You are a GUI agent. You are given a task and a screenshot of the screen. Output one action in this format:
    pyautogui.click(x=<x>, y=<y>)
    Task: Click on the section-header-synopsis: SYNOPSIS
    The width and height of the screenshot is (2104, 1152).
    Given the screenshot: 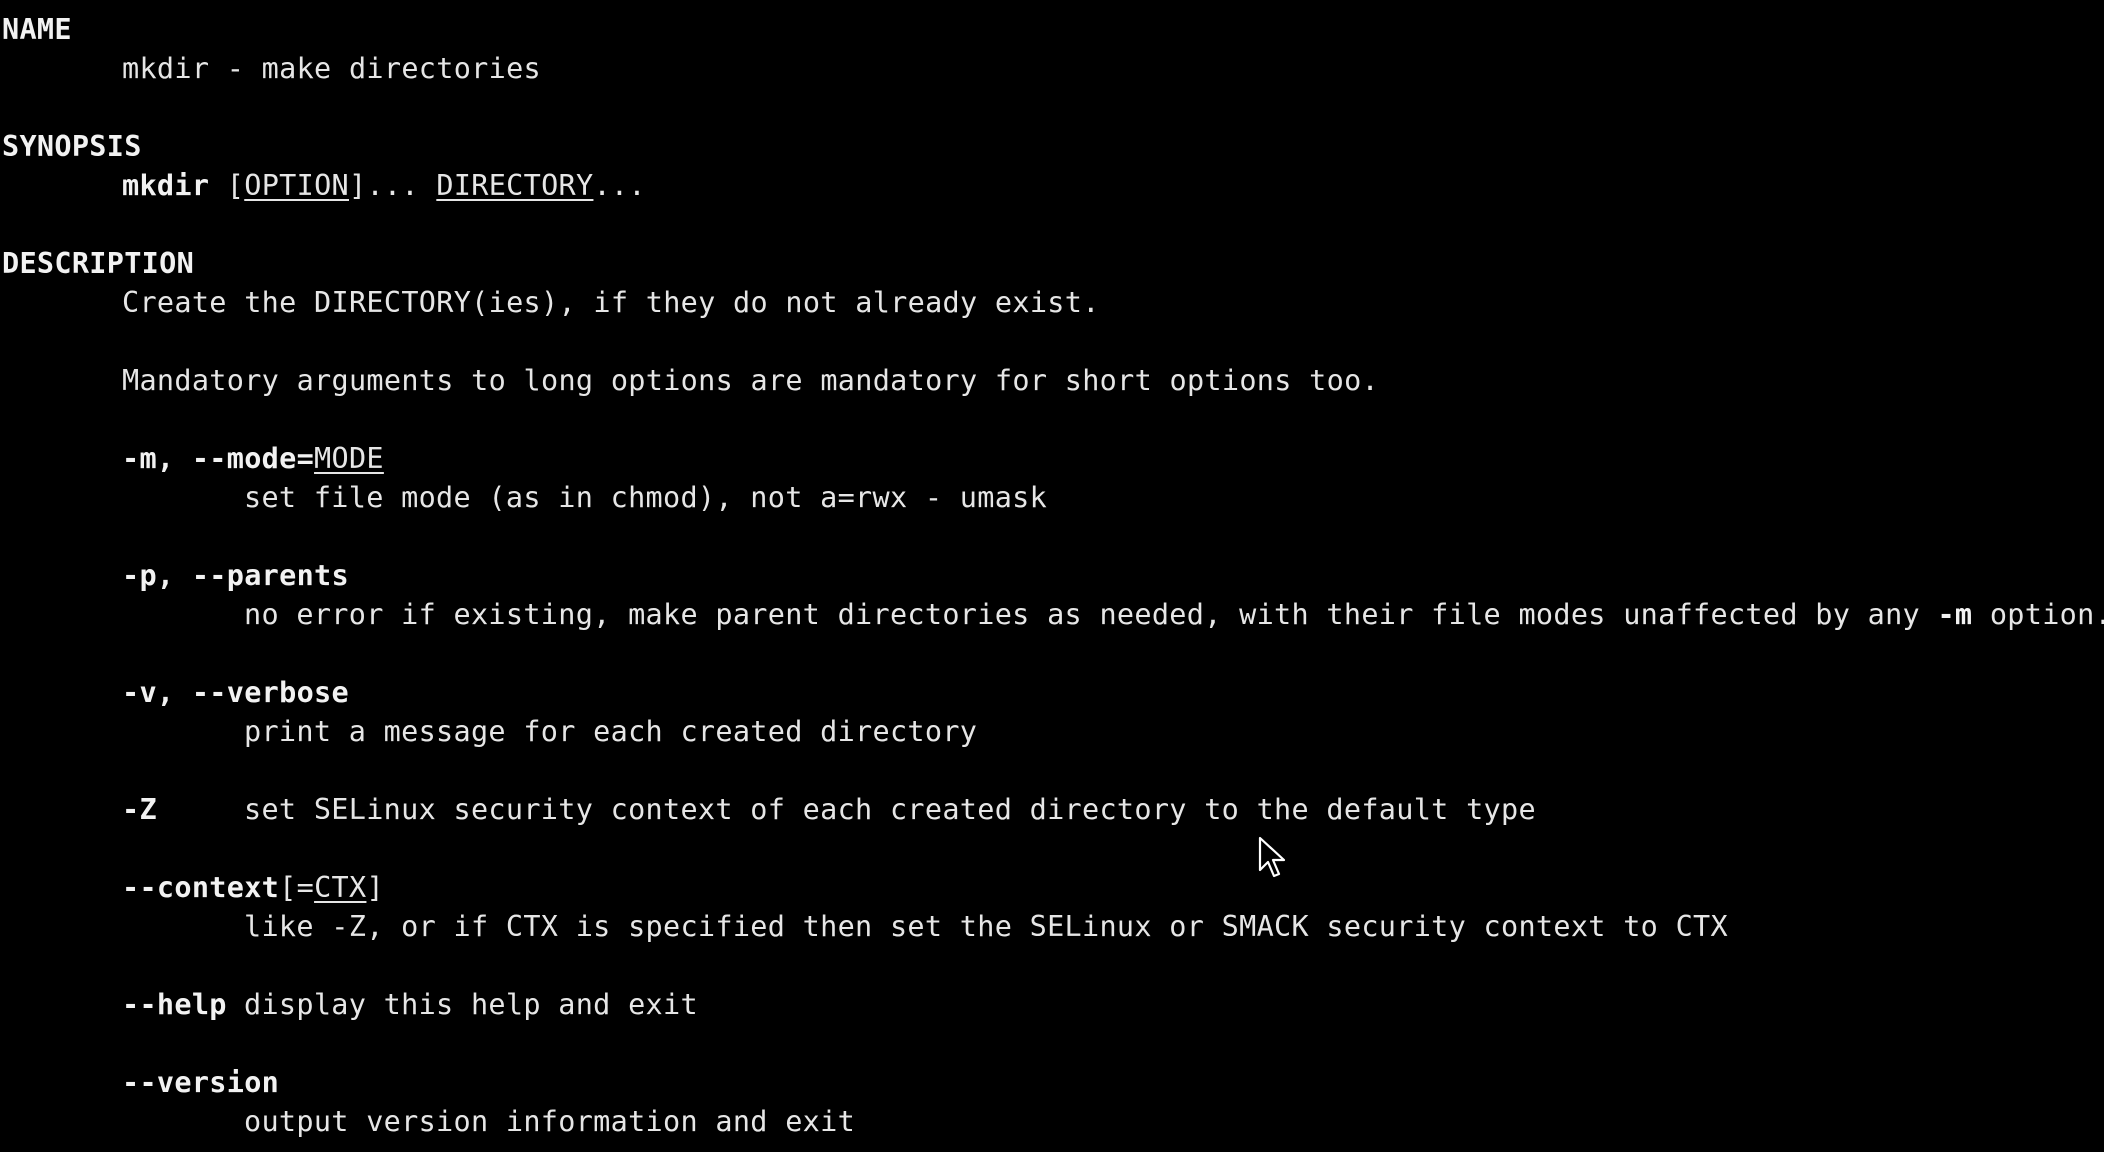 What is the action you would take?
    pyautogui.click(x=72, y=146)
    